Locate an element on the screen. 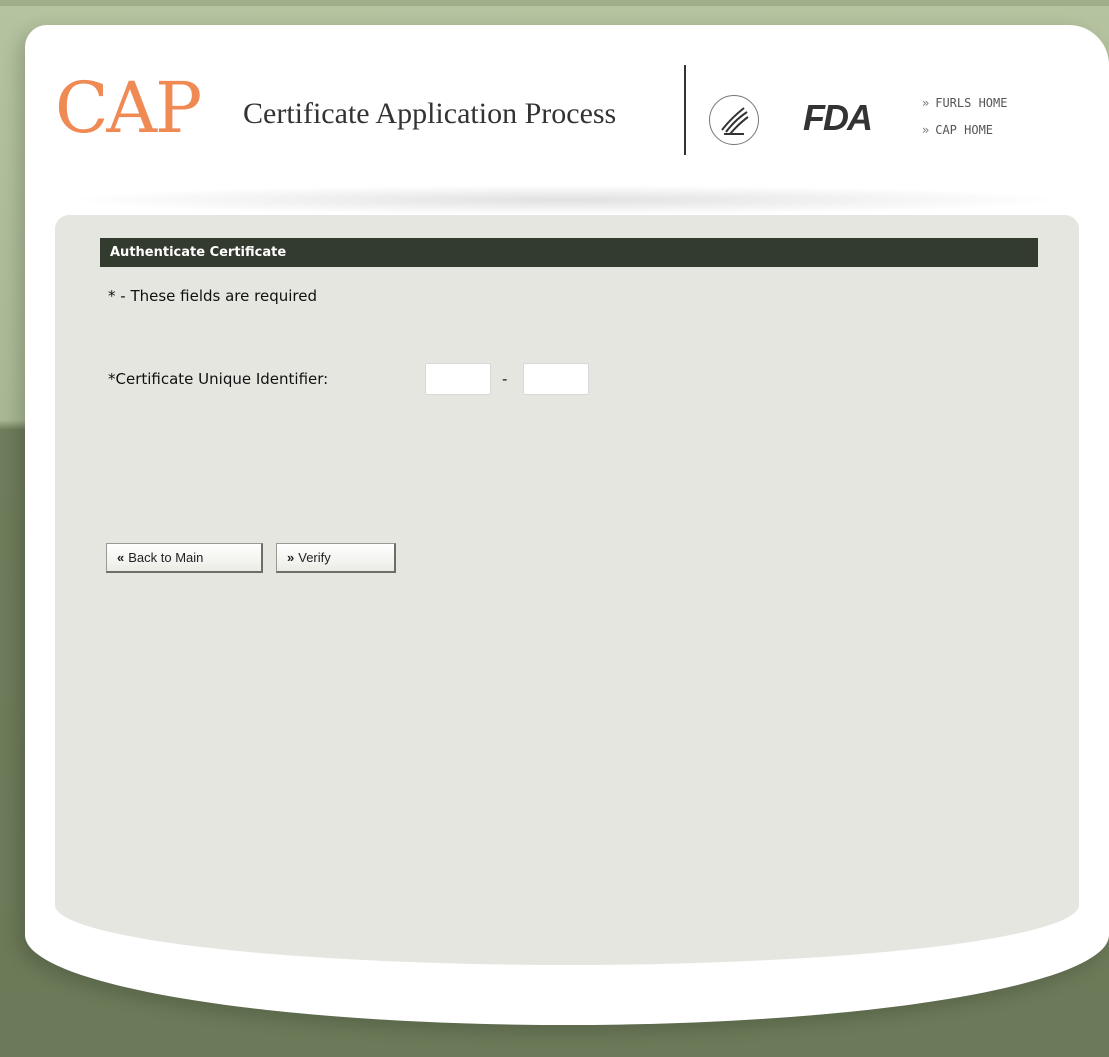 Image resolution: width=1109 pixels, height=1057 pixels. cuid-label: *Certificate Unique Identifier: is located at coordinates (218, 379).